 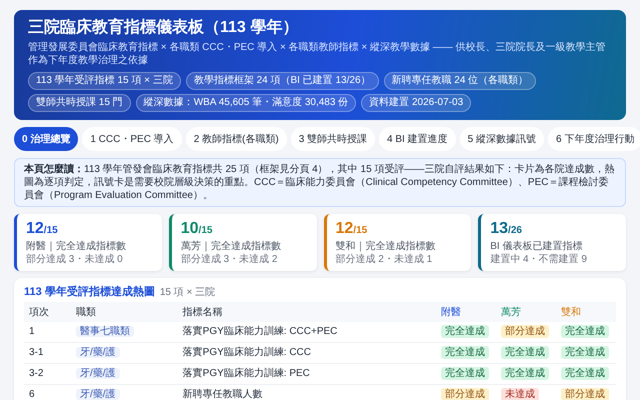 I want to click on column-header: 附醫, so click(x=466, y=312).